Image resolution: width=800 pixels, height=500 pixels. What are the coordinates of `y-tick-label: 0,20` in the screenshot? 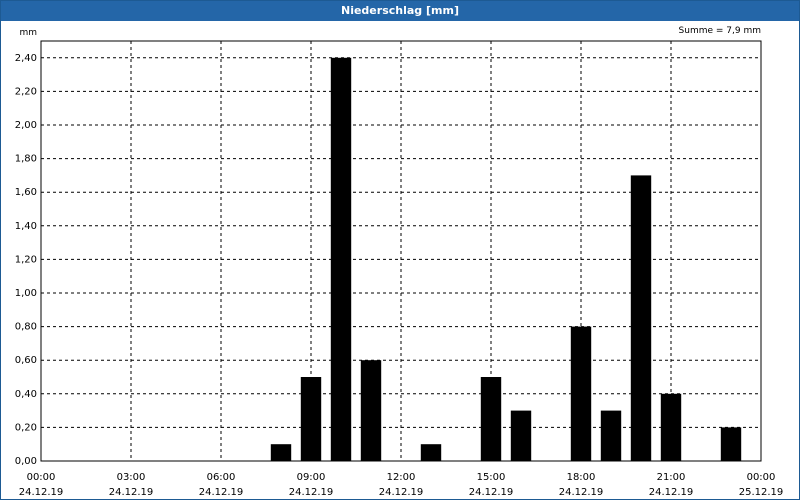 It's located at (26, 427).